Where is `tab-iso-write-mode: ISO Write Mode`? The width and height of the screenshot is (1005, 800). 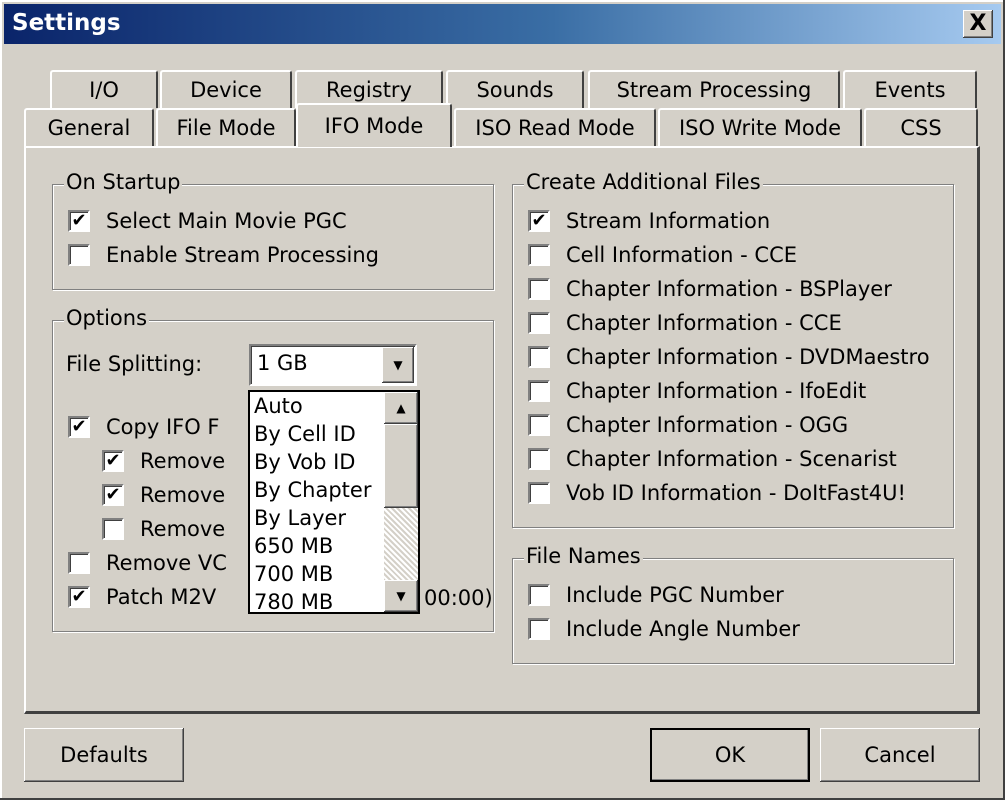 tab-iso-write-mode: ISO Write Mode is located at coordinates (760, 127).